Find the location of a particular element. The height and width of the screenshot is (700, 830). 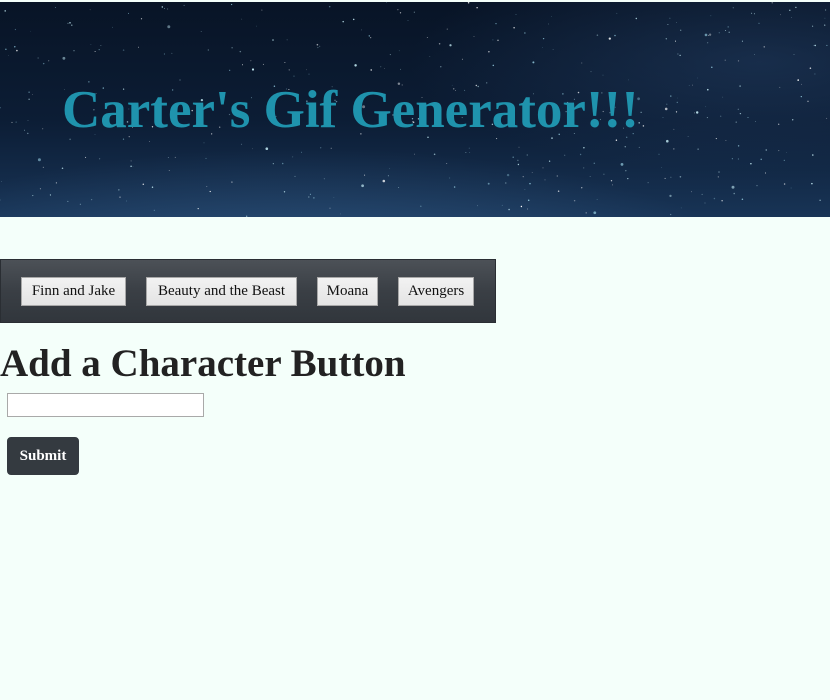

submit-button: Submit is located at coordinates (43, 456).